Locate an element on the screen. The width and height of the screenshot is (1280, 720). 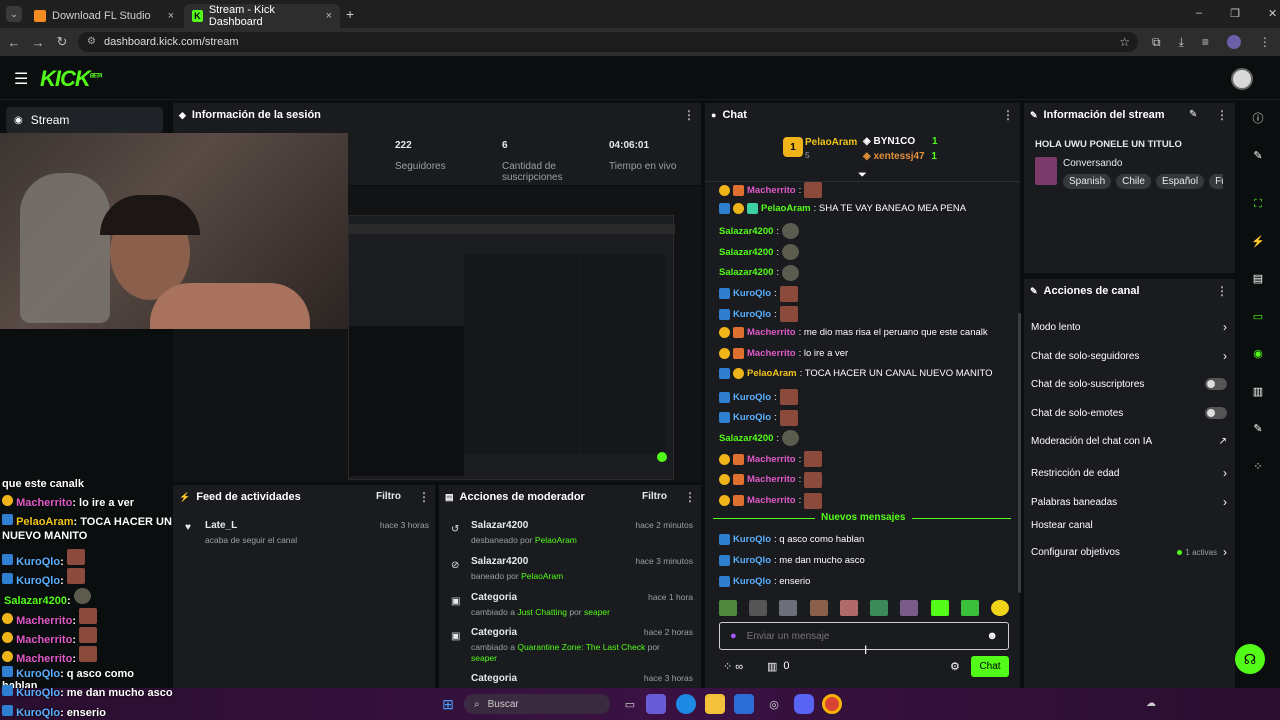
tab-close-icon: × is located at coordinates (171, 16).